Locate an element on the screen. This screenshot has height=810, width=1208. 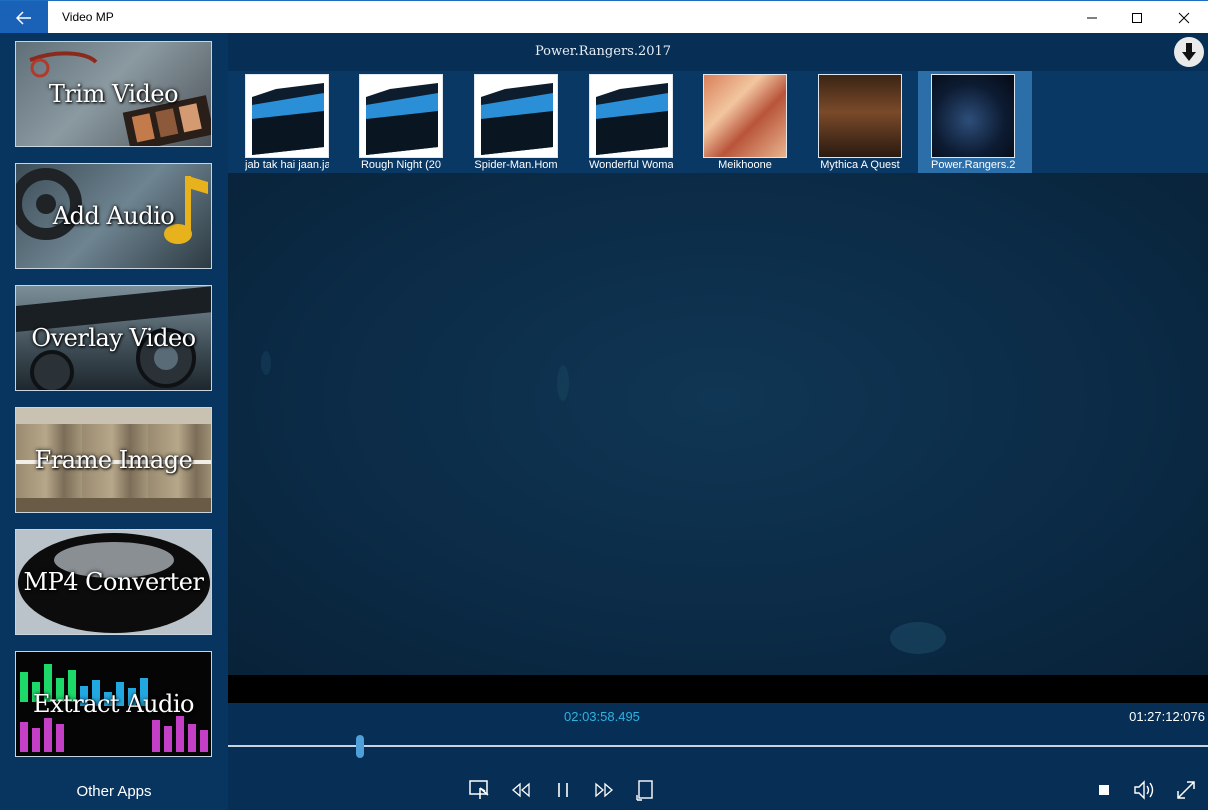
current-time: 02:03:58.495 is located at coordinates (602, 716).